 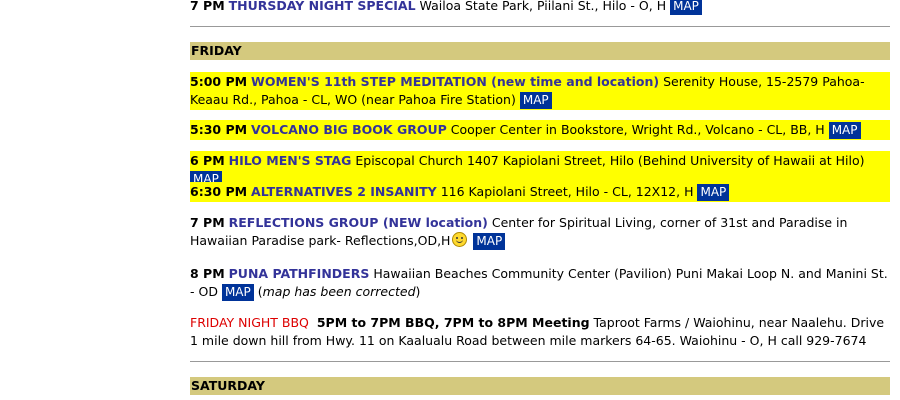 I want to click on meeting-time: 6 PM, so click(x=207, y=160).